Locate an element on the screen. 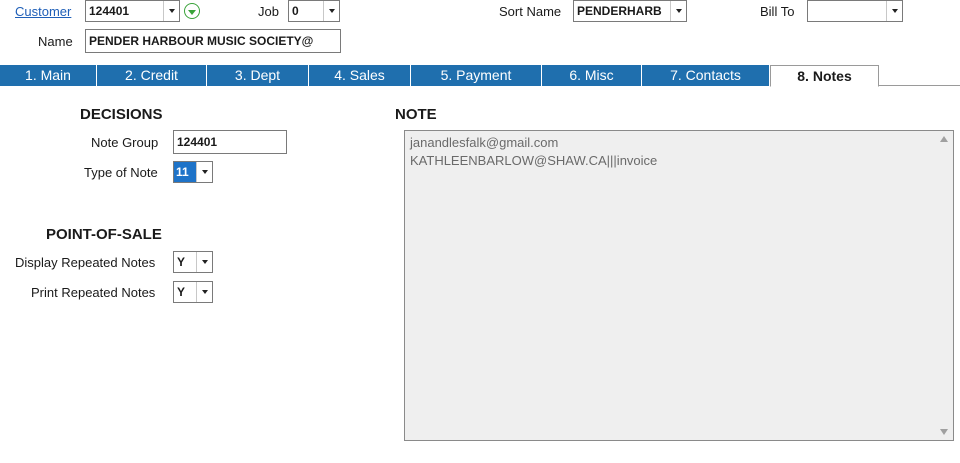 Image resolution: width=960 pixels, height=463 pixels. tab-dept: 3. Dept is located at coordinates (258, 75).